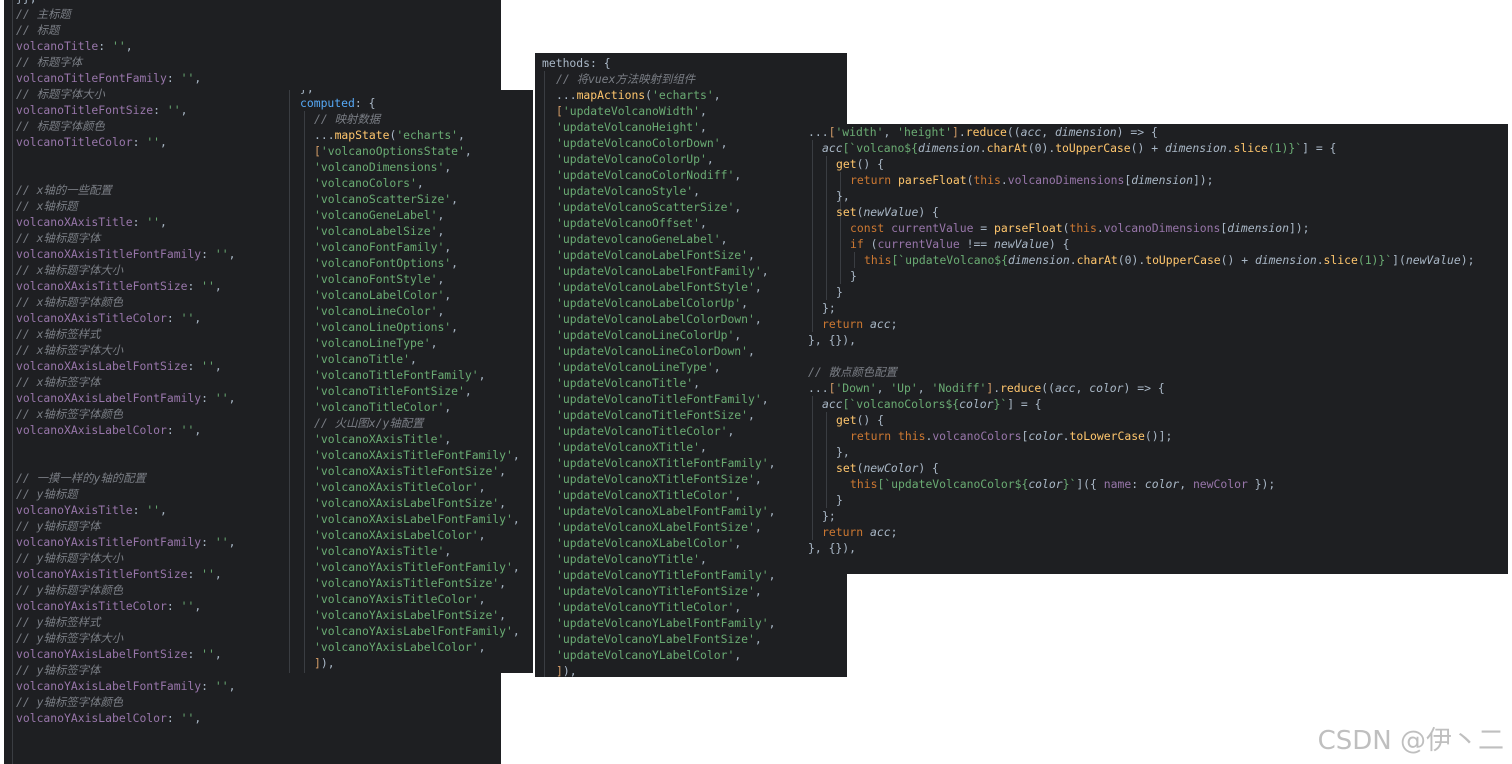 The height and width of the screenshot is (764, 1512). What do you see at coordinates (125, 686) in the screenshot?
I see `code-line: volcanoYAxisLabelFontFamily: '',` at bounding box center [125, 686].